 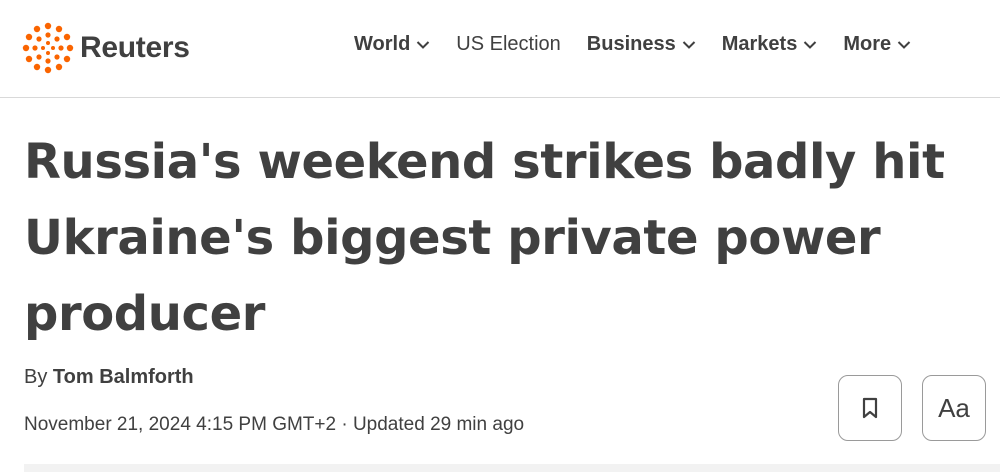 I want to click on author-link: Tom Balmforth, so click(x=123, y=377).